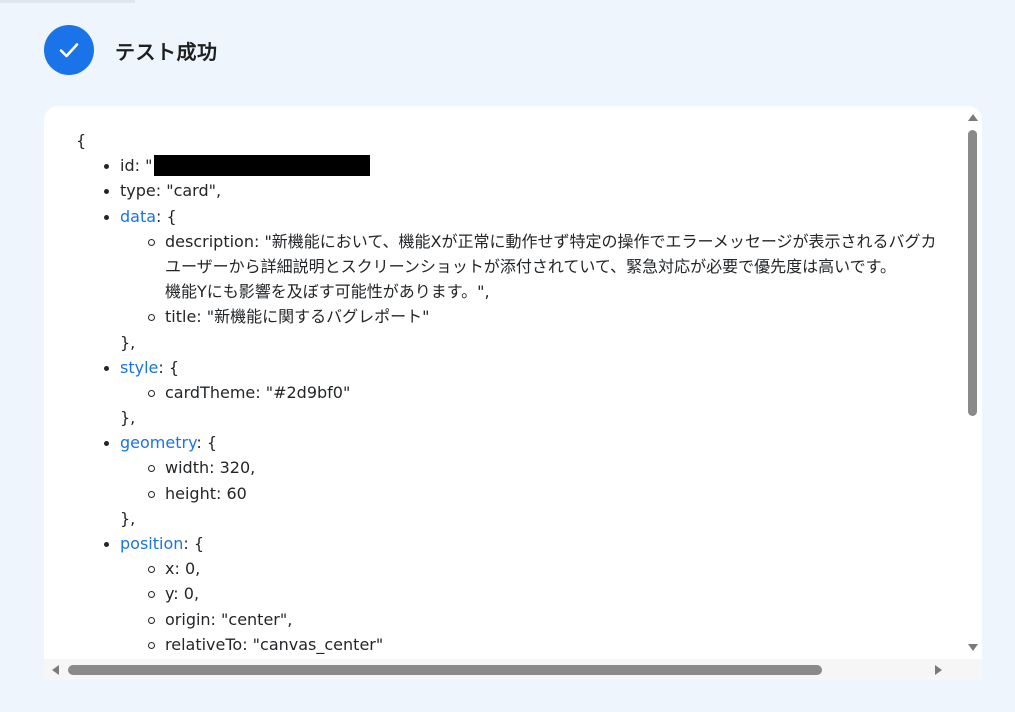  What do you see at coordinates (166, 51) in the screenshot?
I see `result-title: テスト成功` at bounding box center [166, 51].